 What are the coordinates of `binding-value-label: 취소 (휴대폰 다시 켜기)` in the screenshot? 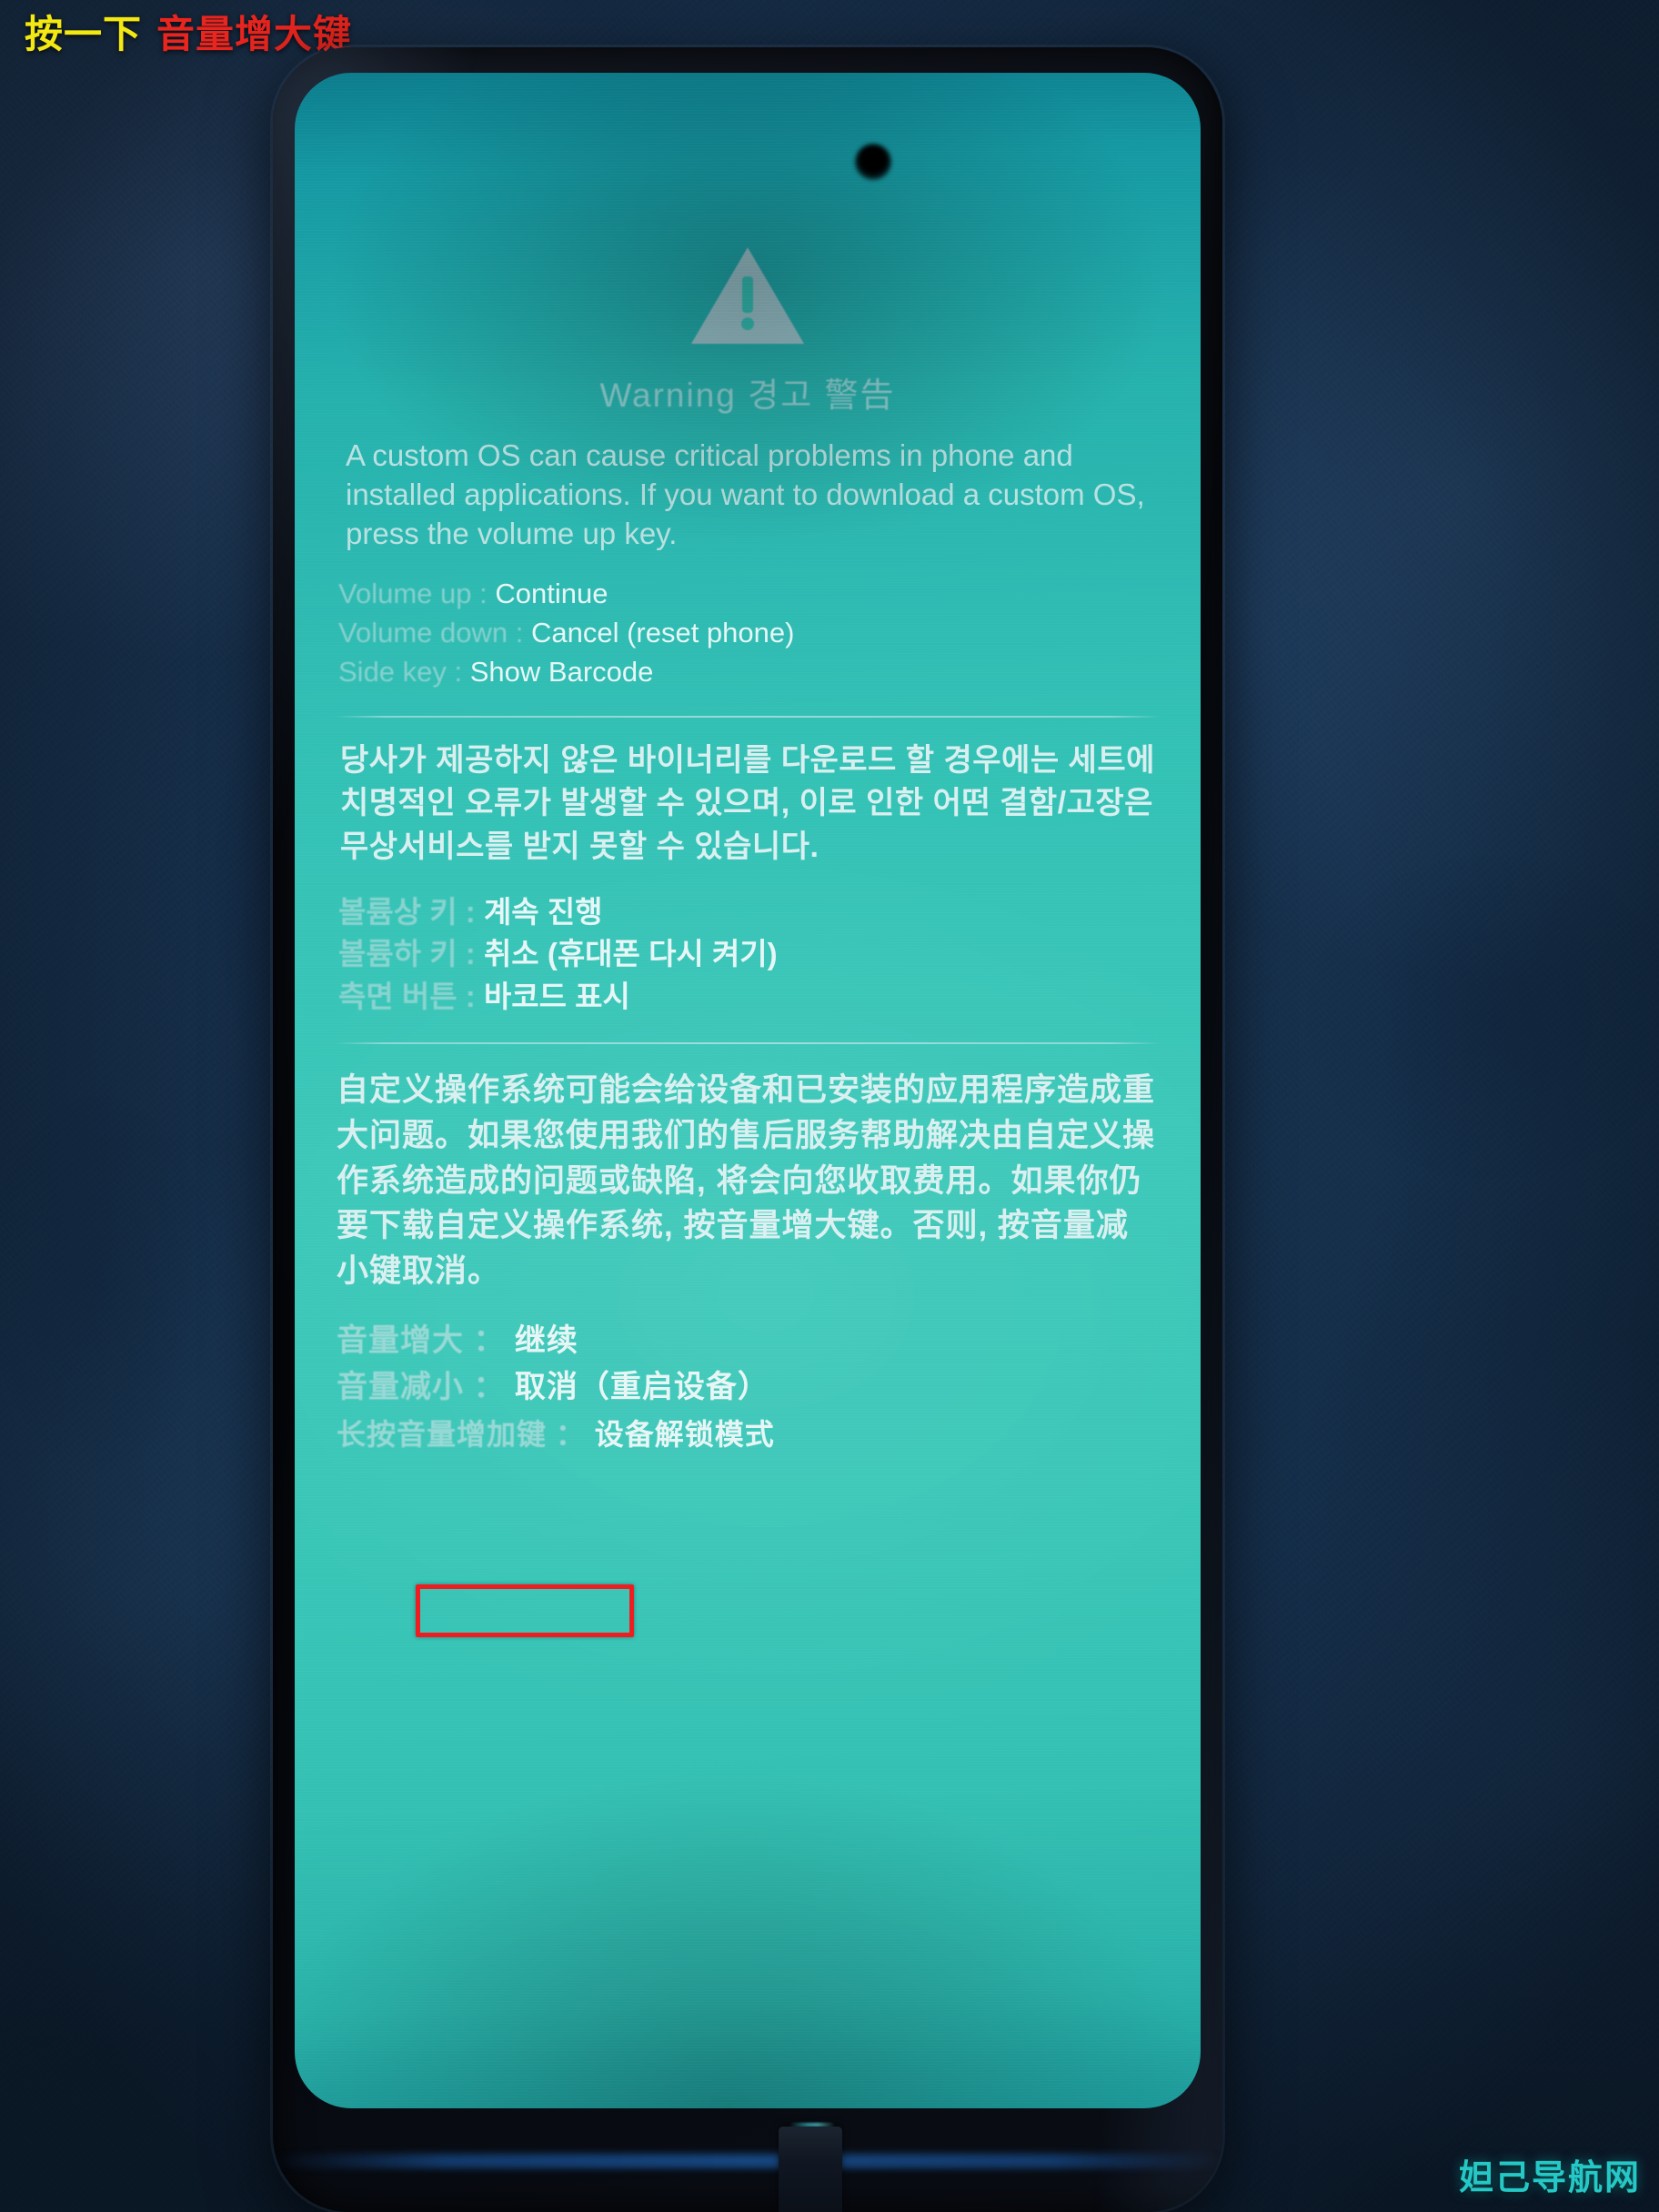 It's located at (631, 954).